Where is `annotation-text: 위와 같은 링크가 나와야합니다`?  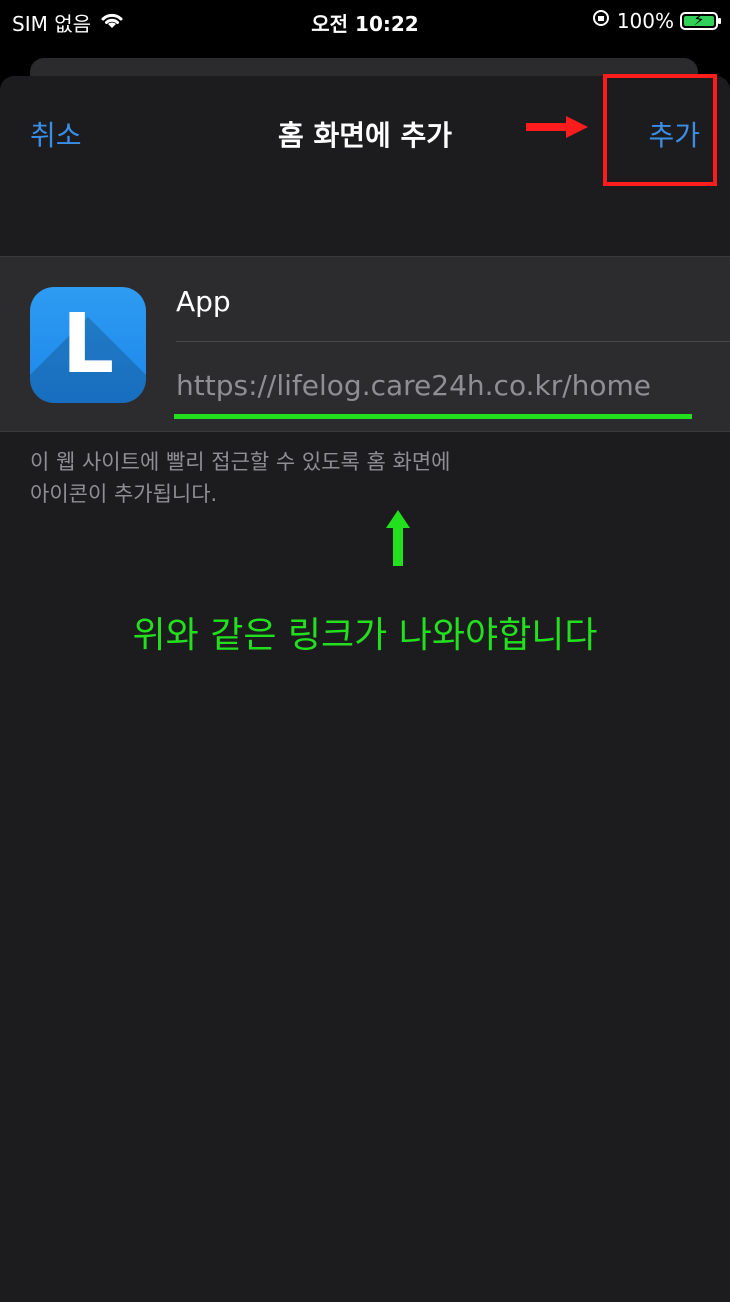 annotation-text: 위와 같은 링크가 나와야합니다 is located at coordinates (365, 635).